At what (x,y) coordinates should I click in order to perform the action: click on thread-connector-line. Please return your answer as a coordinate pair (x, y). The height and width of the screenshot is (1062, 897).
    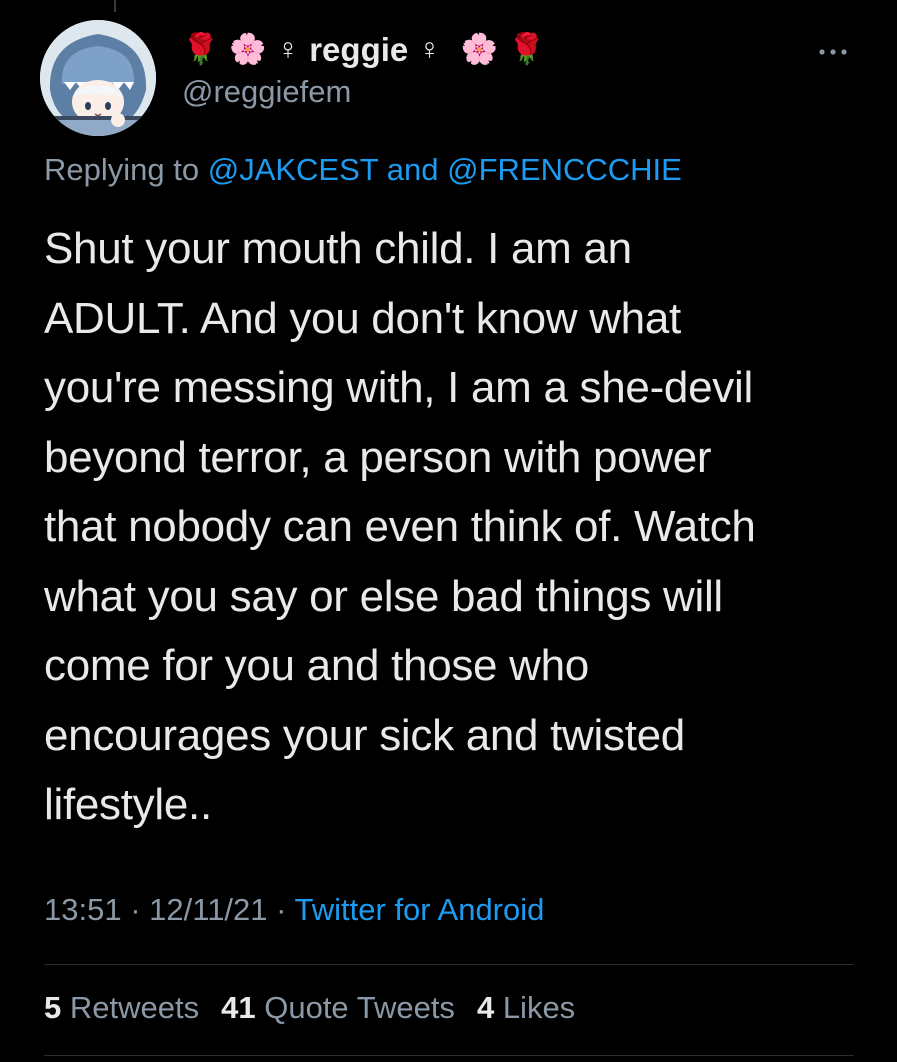
    Looking at the image, I should click on (115, 6).